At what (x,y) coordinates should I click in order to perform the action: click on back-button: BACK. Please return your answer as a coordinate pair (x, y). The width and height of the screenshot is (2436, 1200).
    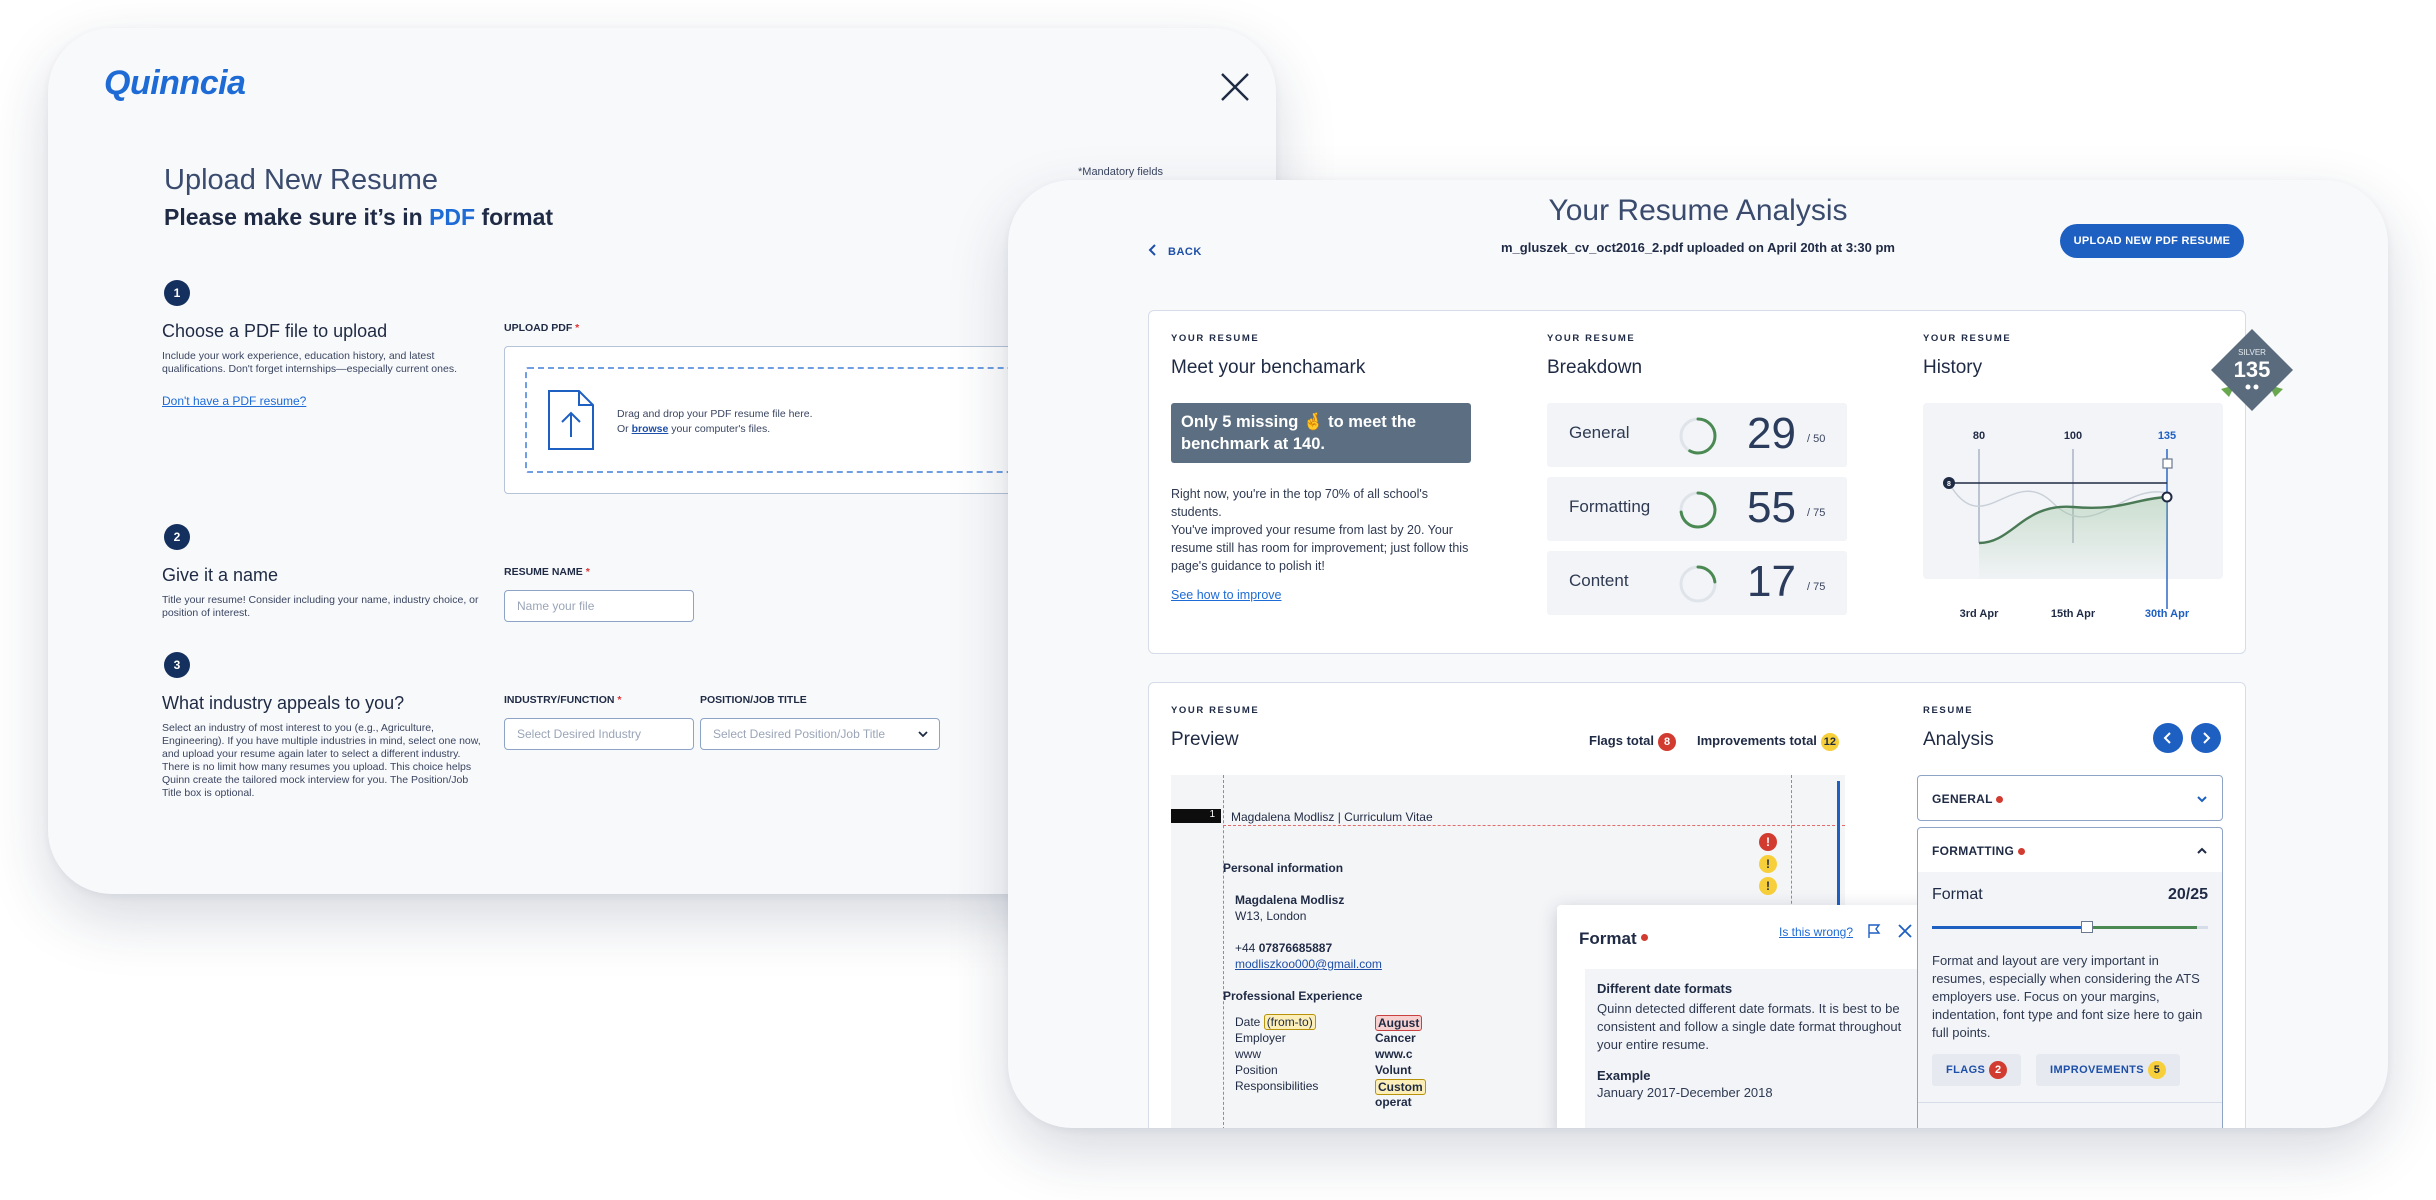
    Looking at the image, I should click on (1175, 251).